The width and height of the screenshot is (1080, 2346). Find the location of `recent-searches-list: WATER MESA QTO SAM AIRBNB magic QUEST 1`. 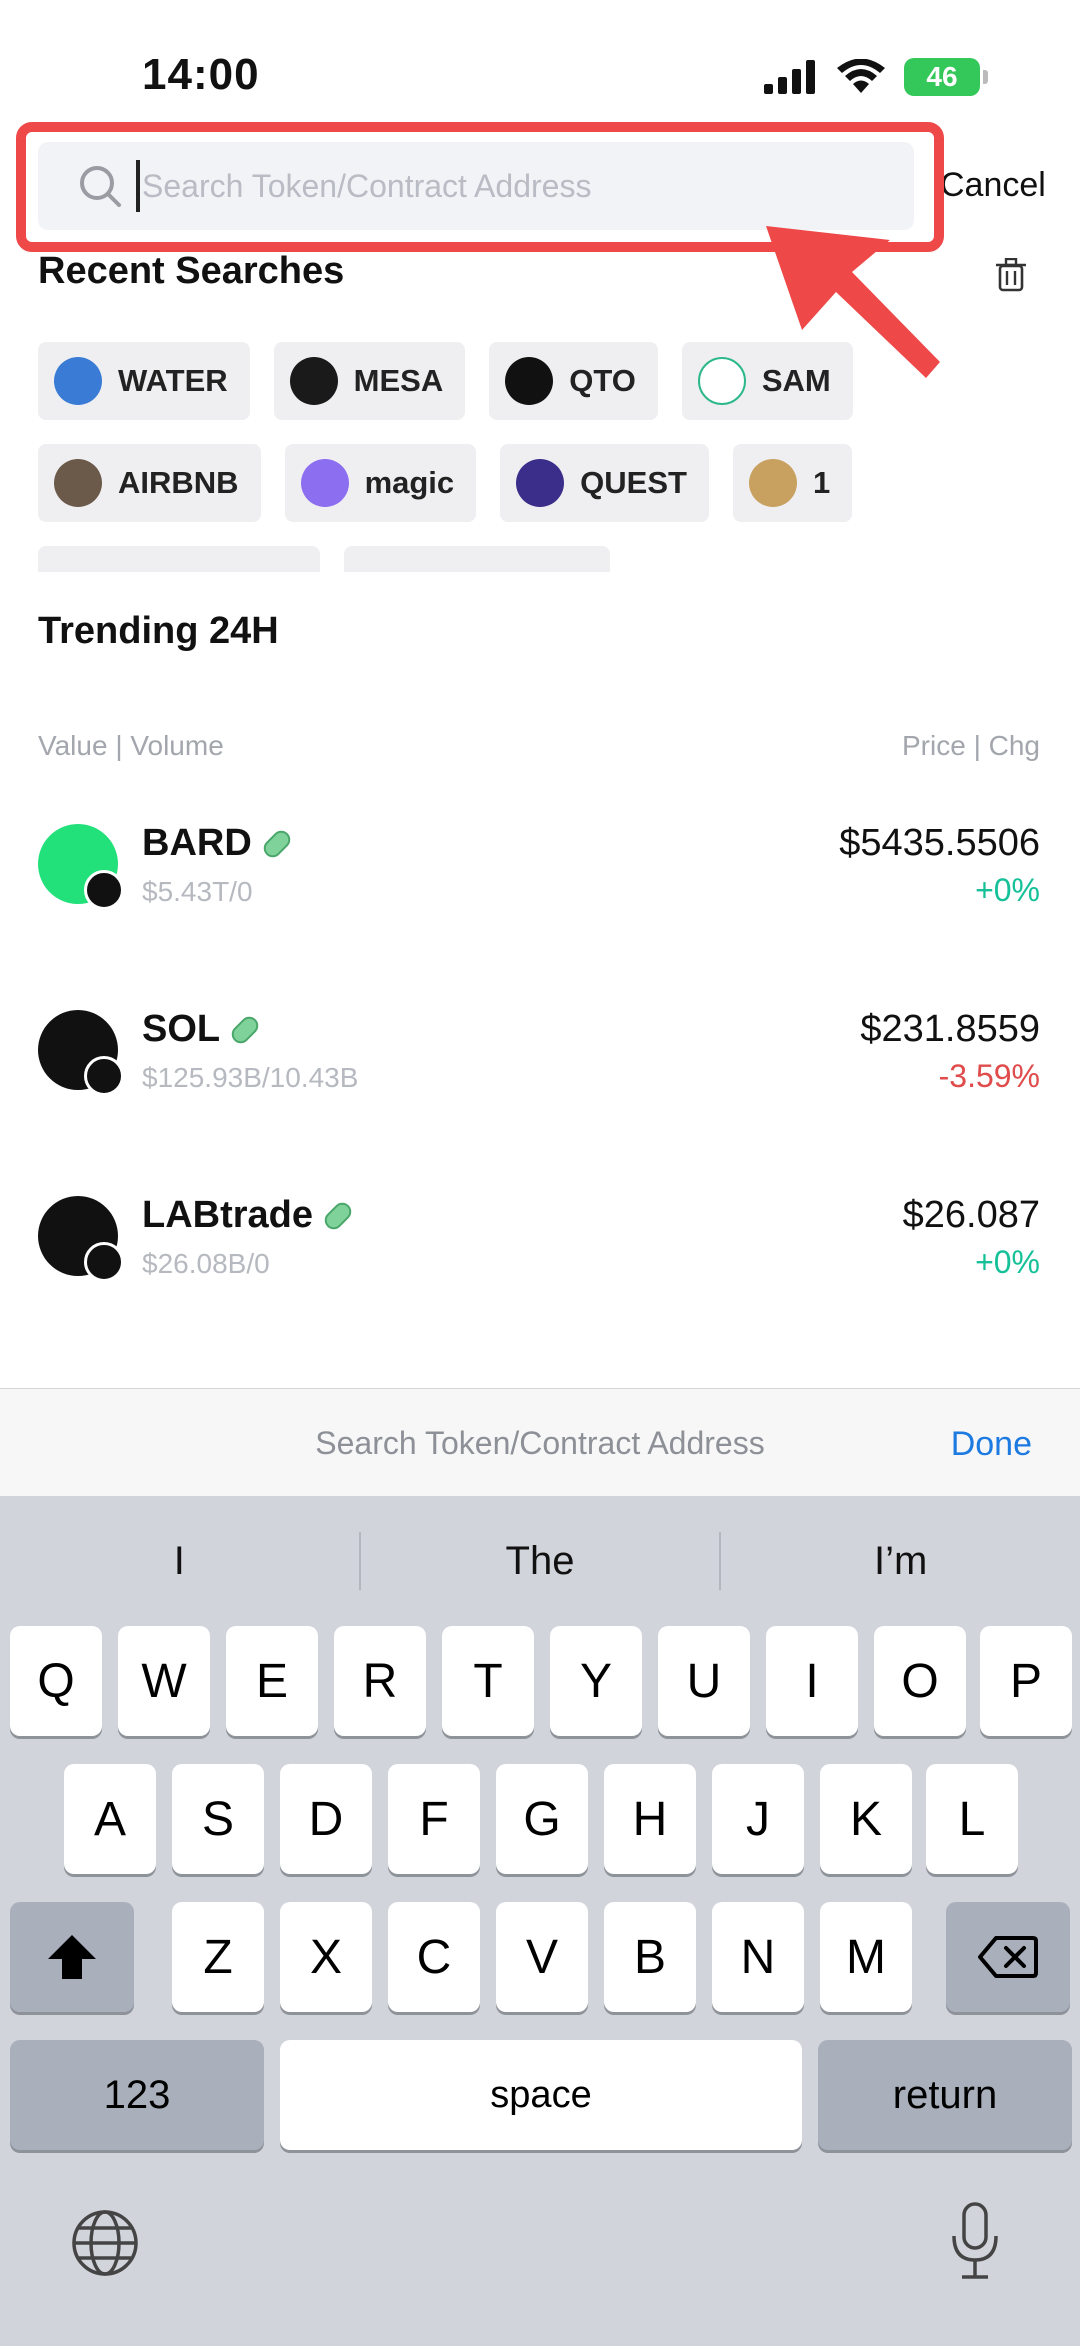

recent-searches-list: WATER MESA QTO SAM AIRBNB magic QUEST 1 is located at coordinates (543, 457).